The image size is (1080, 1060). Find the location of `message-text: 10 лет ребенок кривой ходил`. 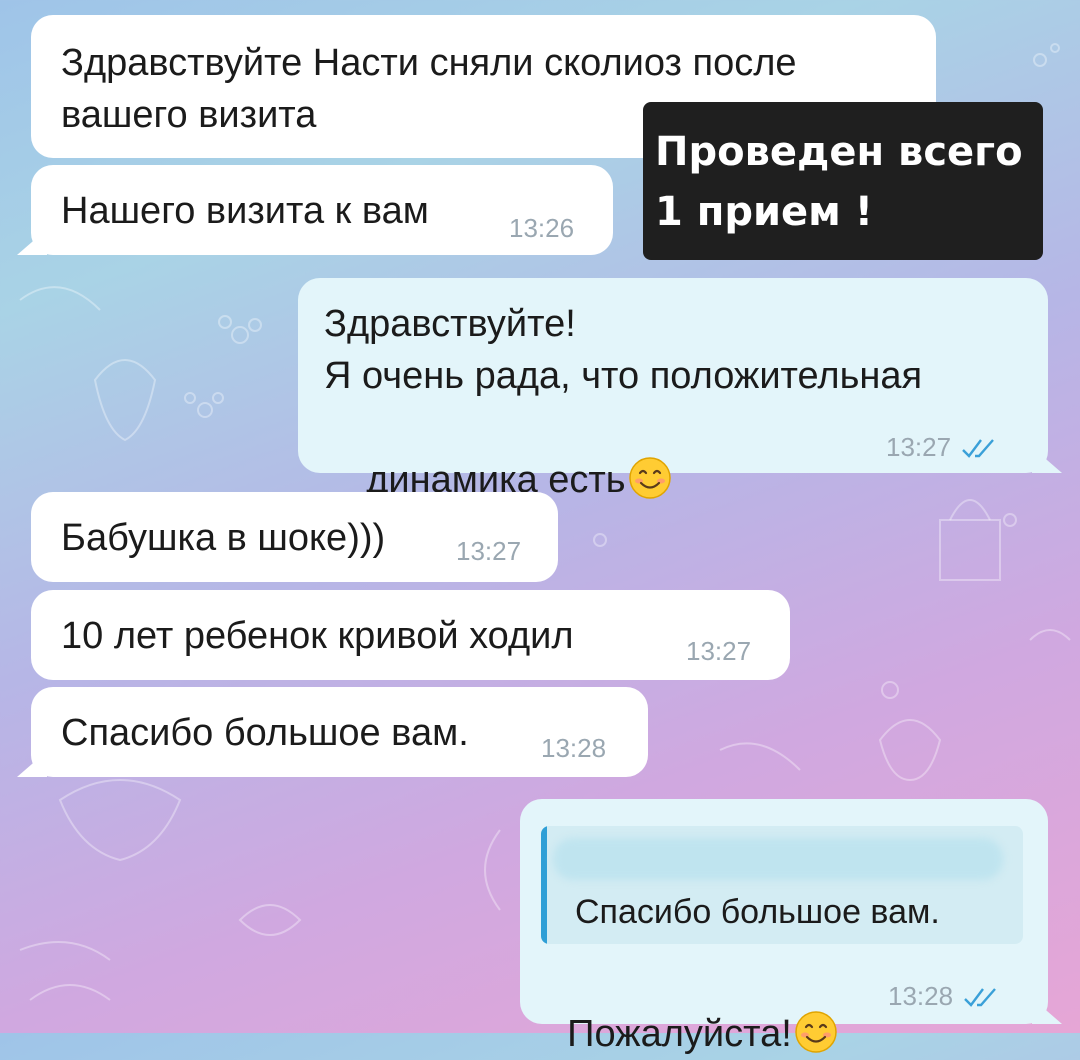

message-text: 10 лет ребенок кривой ходил is located at coordinates (317, 636).